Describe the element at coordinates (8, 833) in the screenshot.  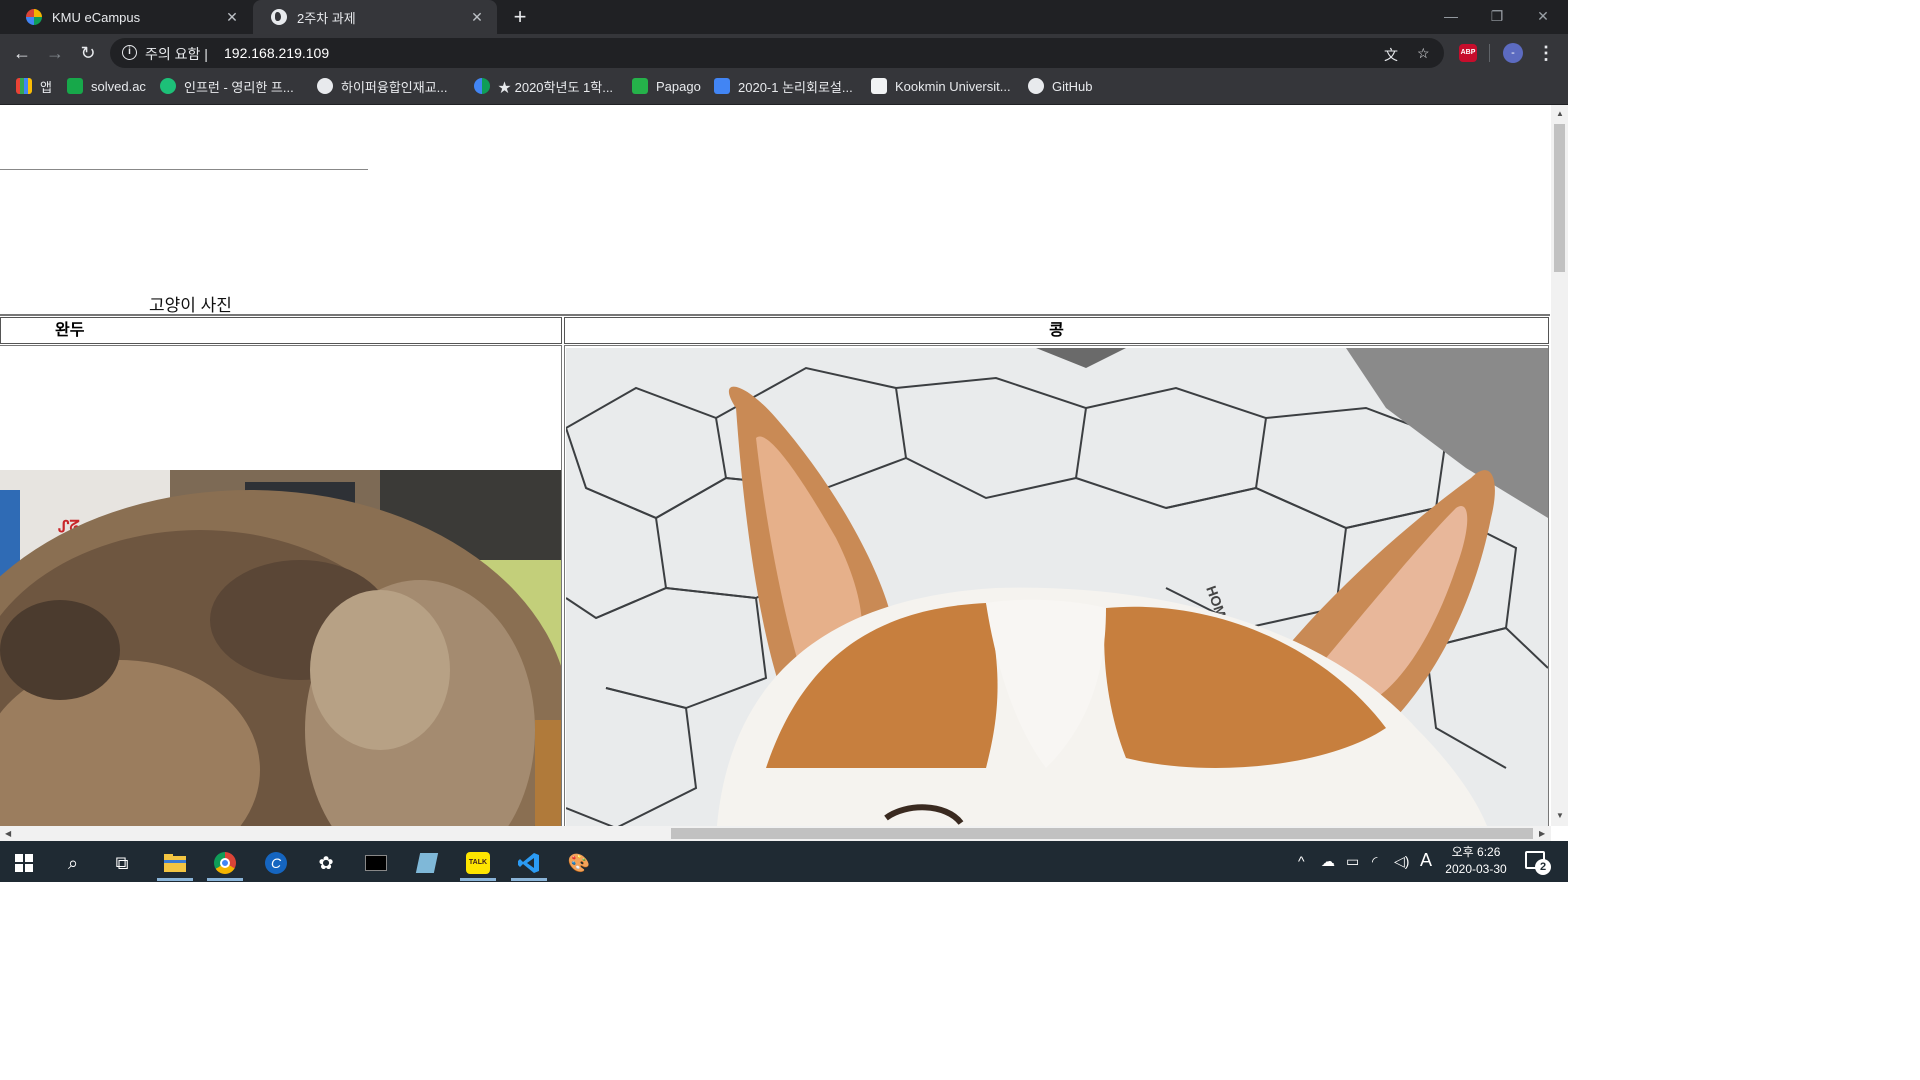
I see `scroll-left-icon: ◀` at that location.